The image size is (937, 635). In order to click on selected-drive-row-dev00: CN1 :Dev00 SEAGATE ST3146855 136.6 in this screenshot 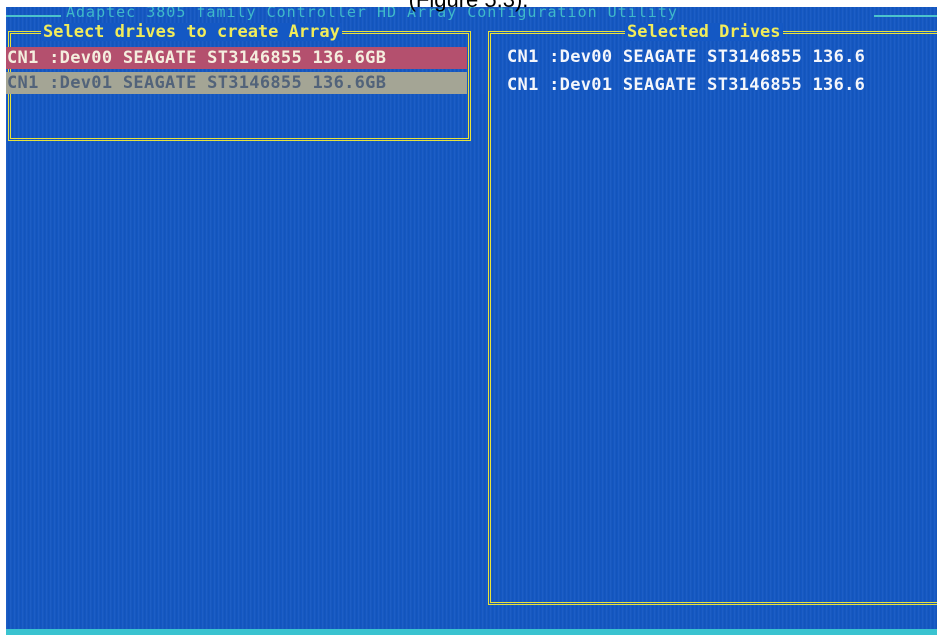, I will do `click(686, 57)`.